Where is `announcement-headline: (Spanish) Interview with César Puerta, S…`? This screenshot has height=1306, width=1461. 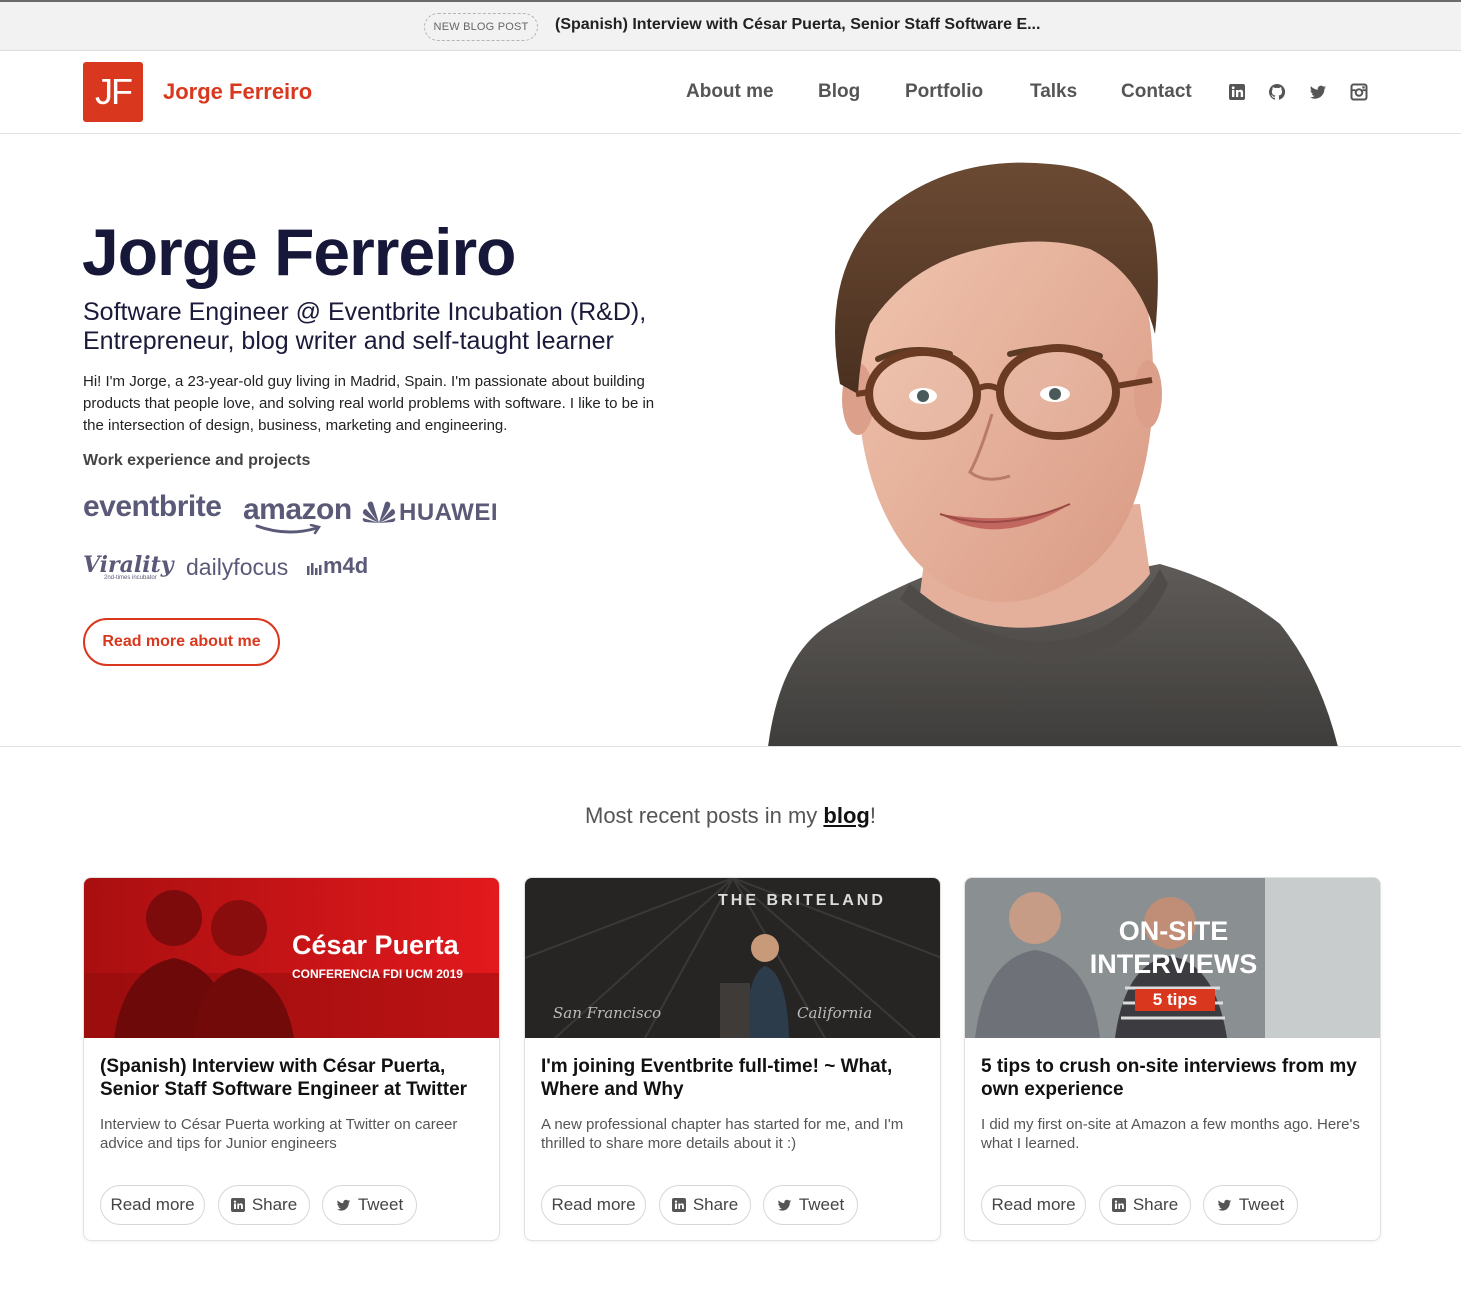
announcement-headline: (Spanish) Interview with César Puerta, S… is located at coordinates (797, 25).